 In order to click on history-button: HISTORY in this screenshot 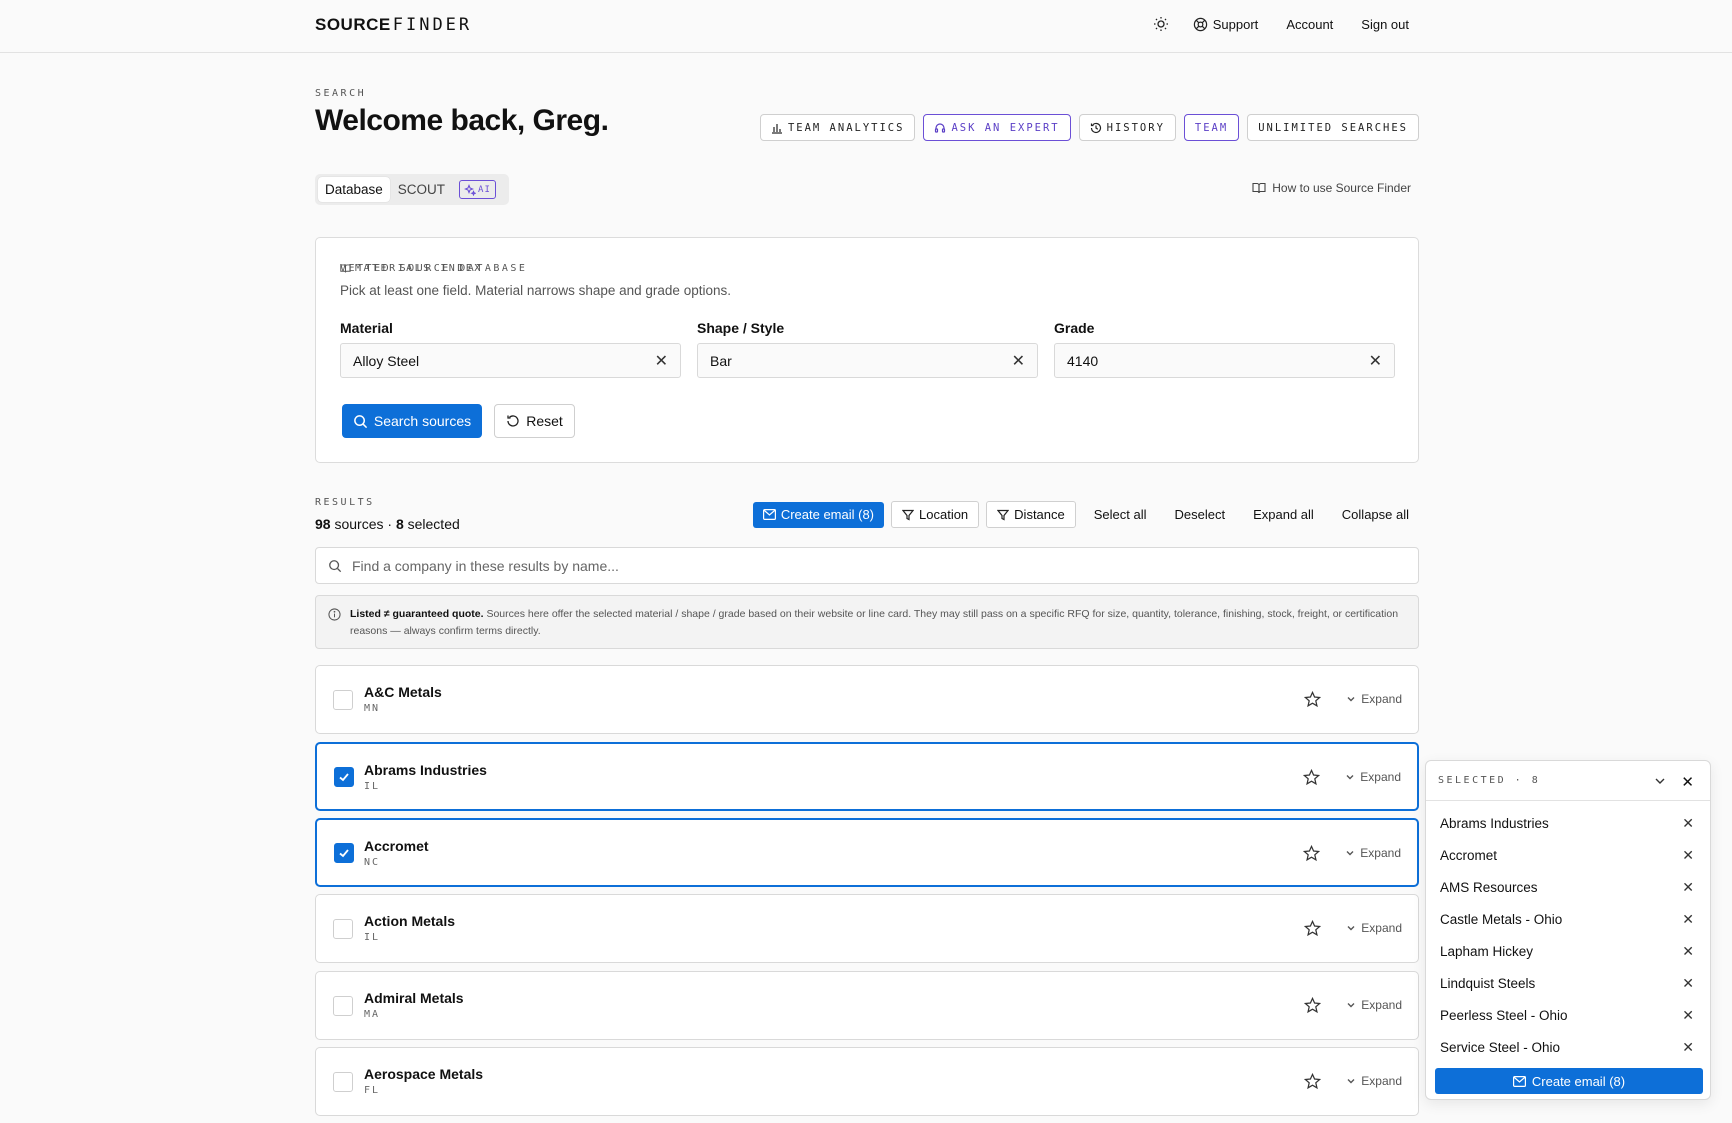, I will do `click(1127, 127)`.